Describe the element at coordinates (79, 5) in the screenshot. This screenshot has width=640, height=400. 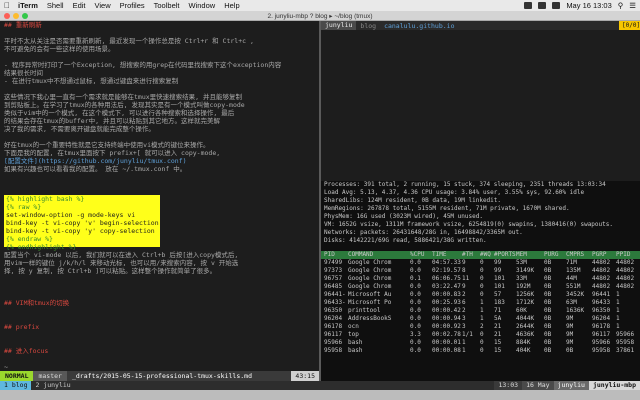
I see `menu-edit: Edit` at that location.